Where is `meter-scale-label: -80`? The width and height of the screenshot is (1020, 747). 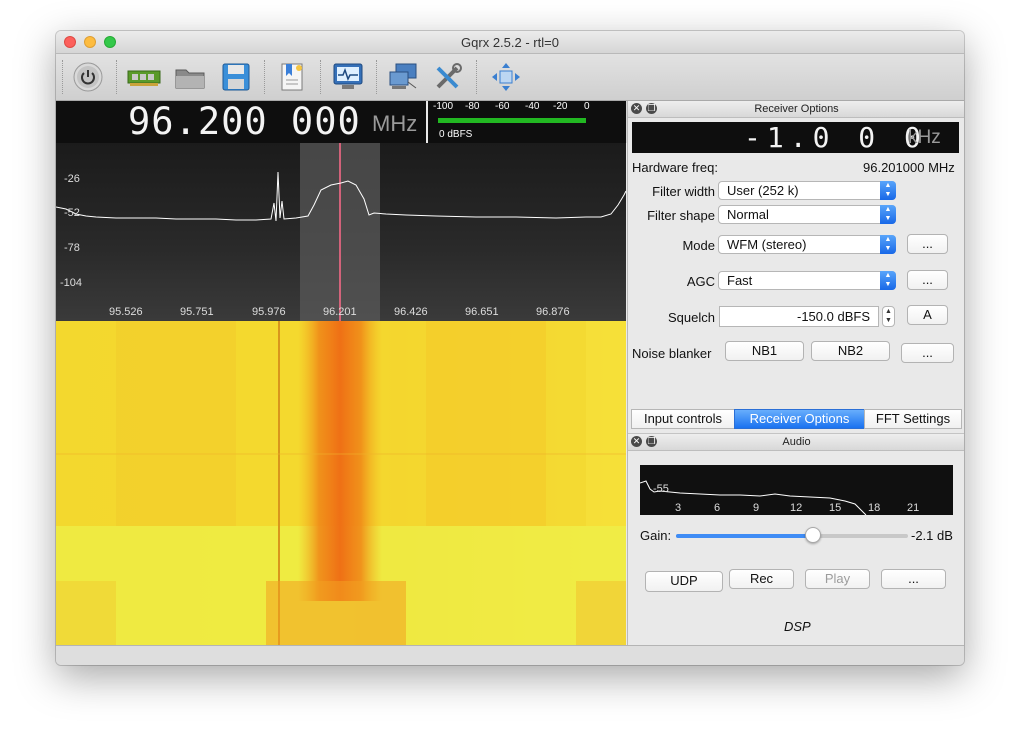 meter-scale-label: -80 is located at coordinates (472, 106).